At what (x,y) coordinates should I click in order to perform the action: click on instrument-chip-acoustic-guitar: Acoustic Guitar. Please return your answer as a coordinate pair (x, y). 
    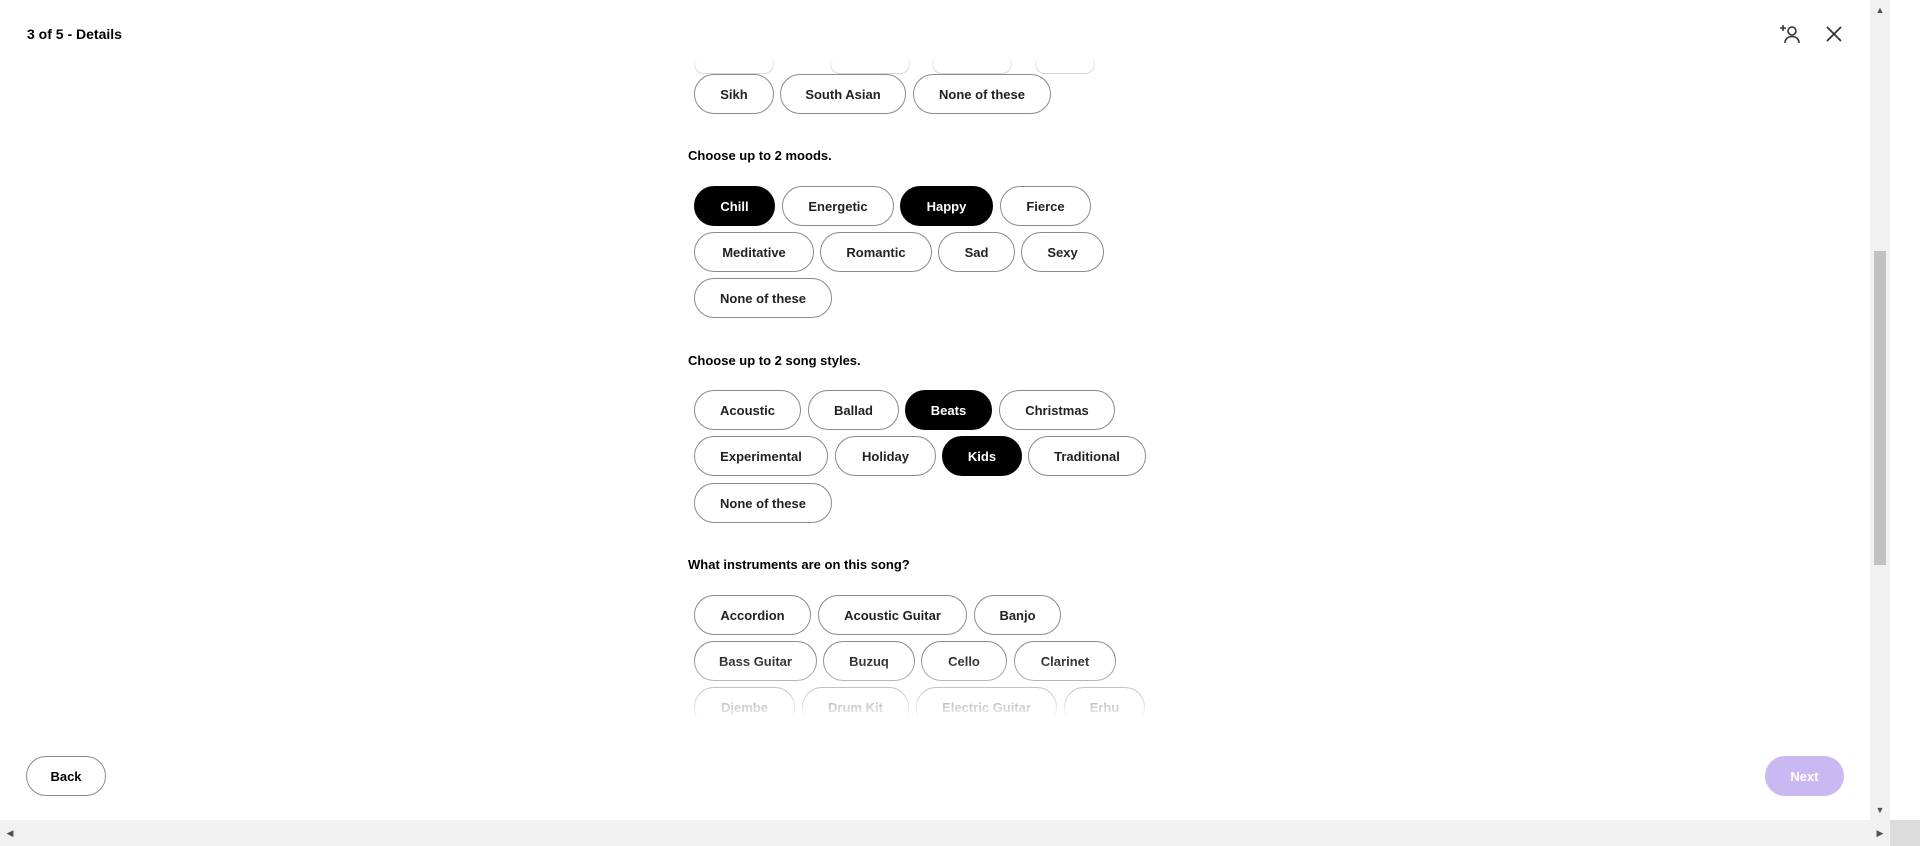
    Looking at the image, I should click on (892, 615).